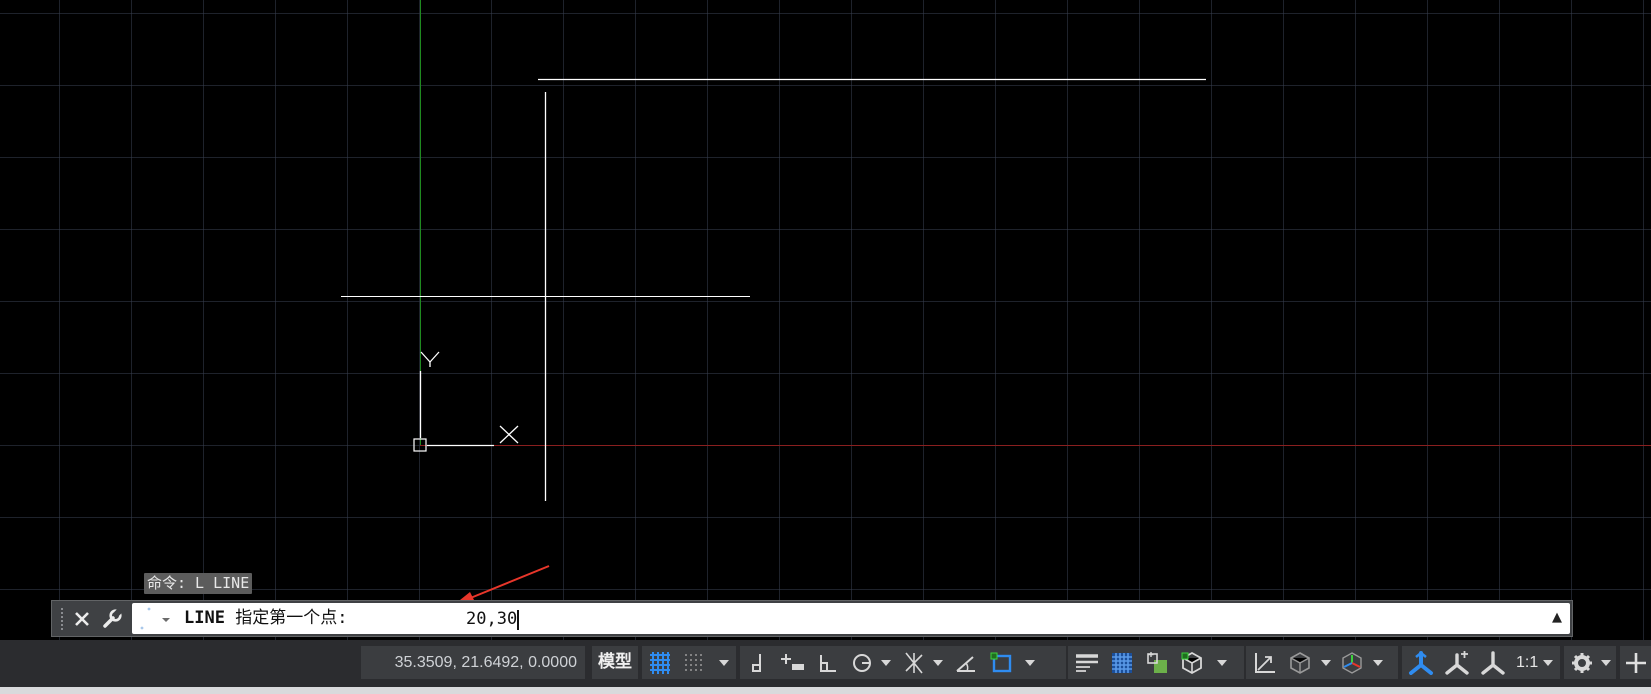 The image size is (1651, 694). I want to click on dynamic-ucs-icon, so click(1264, 662).